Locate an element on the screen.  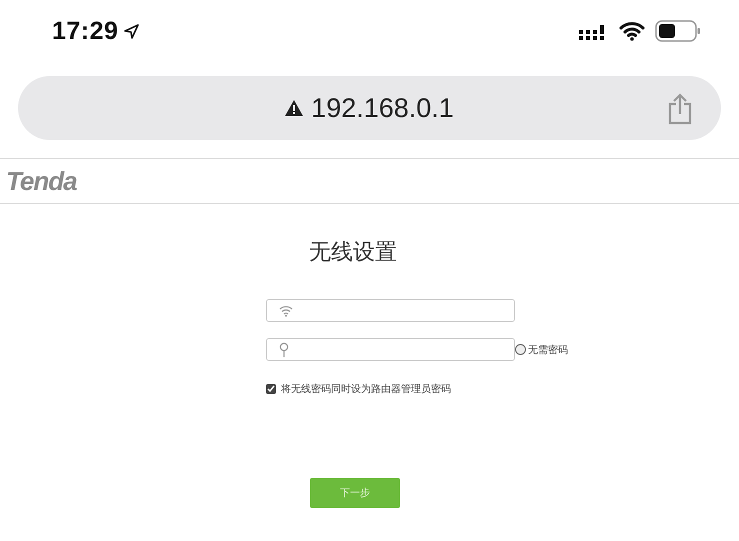
network-name-field is located at coordinates (390, 310).